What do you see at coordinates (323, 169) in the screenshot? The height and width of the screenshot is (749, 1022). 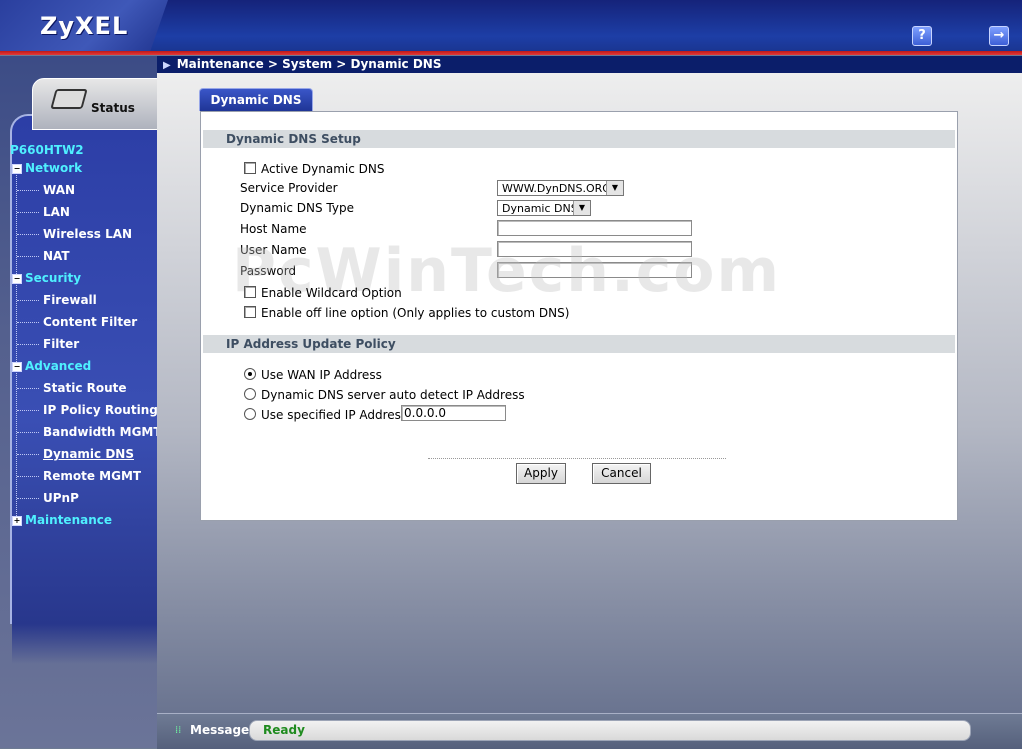 I see `active-ddns-label: Active Dynamic DNS` at bounding box center [323, 169].